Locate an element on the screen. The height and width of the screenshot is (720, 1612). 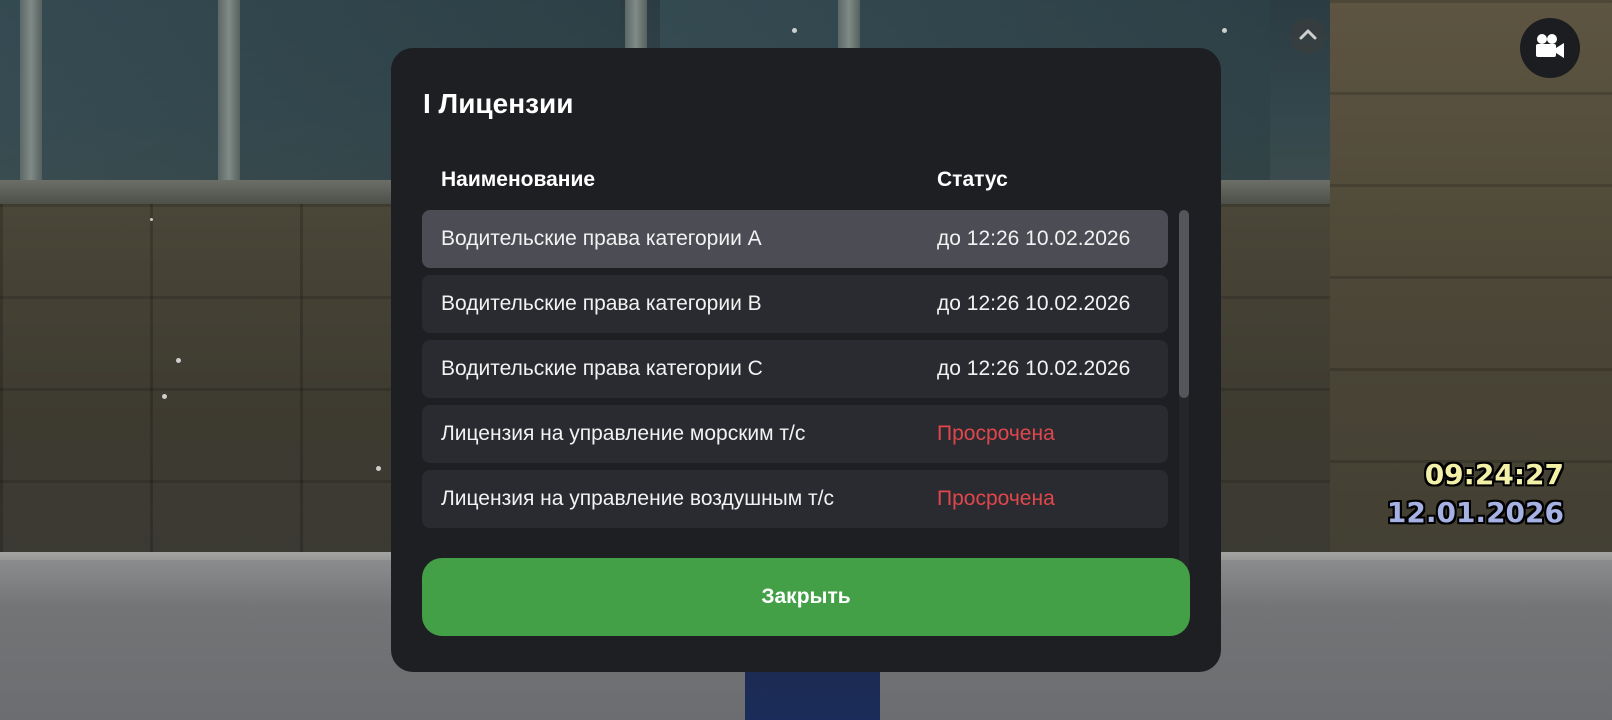
license-name: Водительские права категории B is located at coordinates (601, 303).